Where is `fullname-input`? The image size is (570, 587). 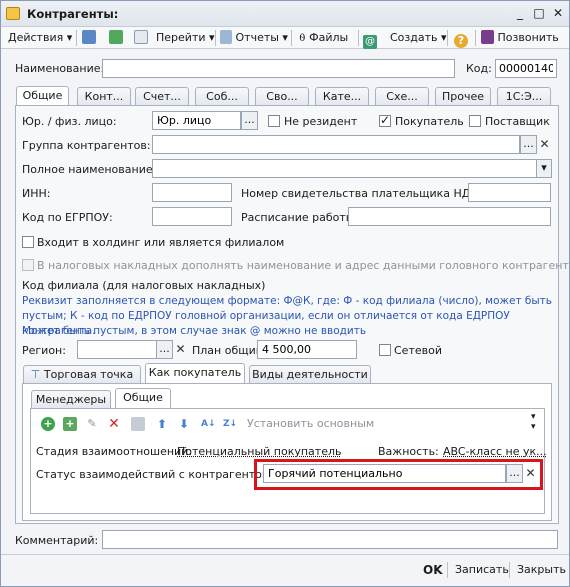 fullname-input is located at coordinates (344, 168).